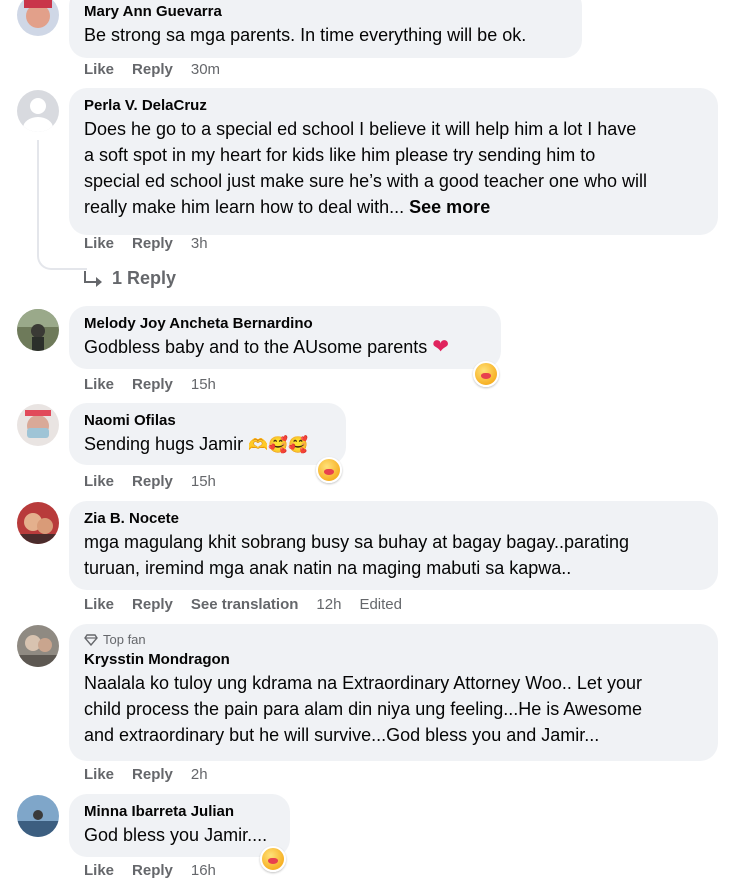  I want to click on timestamp: 16h, so click(203, 870).